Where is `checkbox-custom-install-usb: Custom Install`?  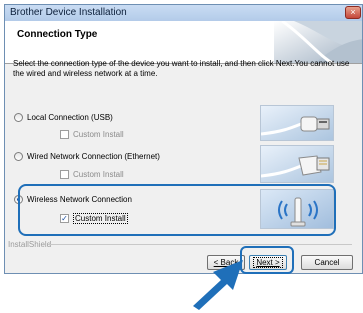 checkbox-custom-install-usb: Custom Install is located at coordinates (92, 134).